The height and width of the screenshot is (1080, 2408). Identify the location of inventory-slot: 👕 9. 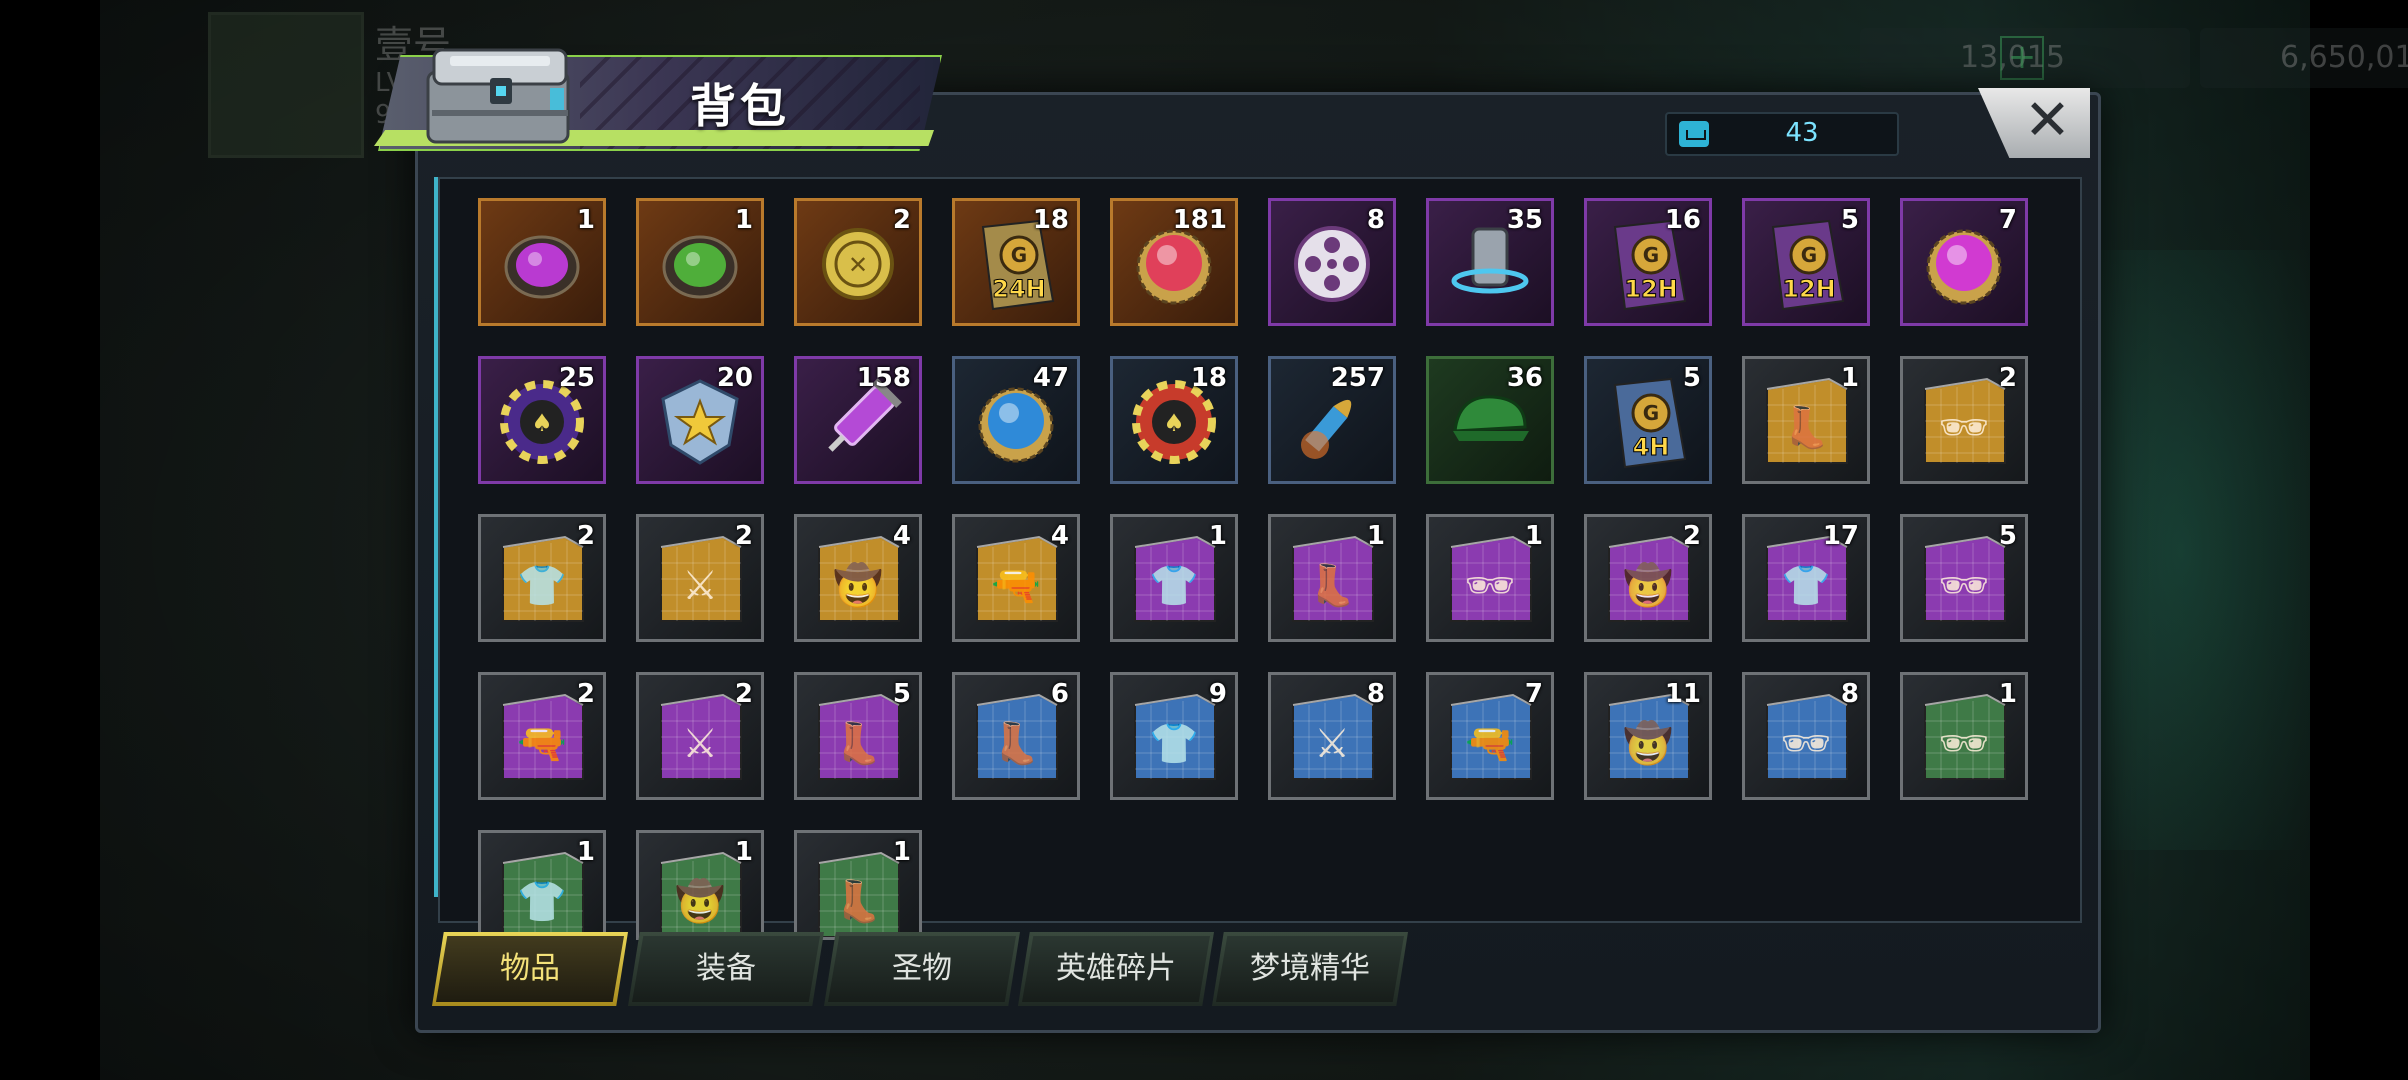
(1174, 736).